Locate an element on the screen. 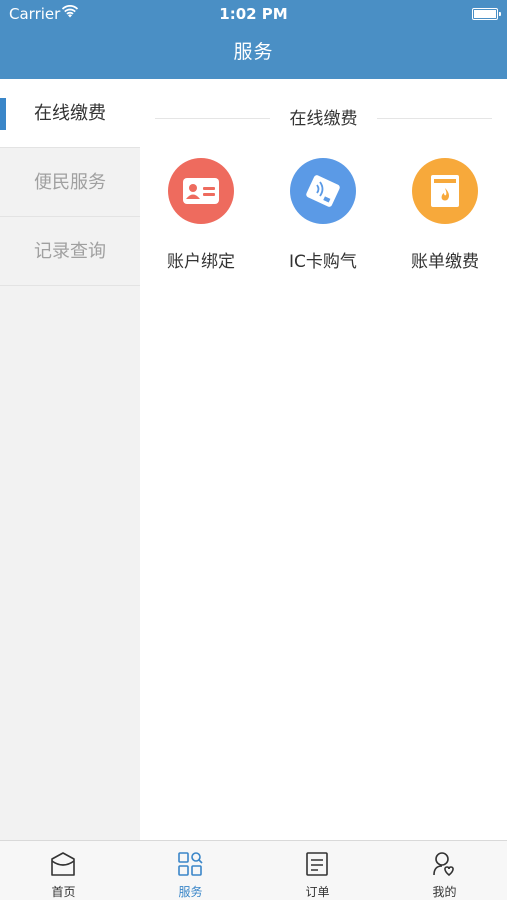 The height and width of the screenshot is (900, 507). sidebar-item-record-query: 记录查询 is located at coordinates (70, 251).